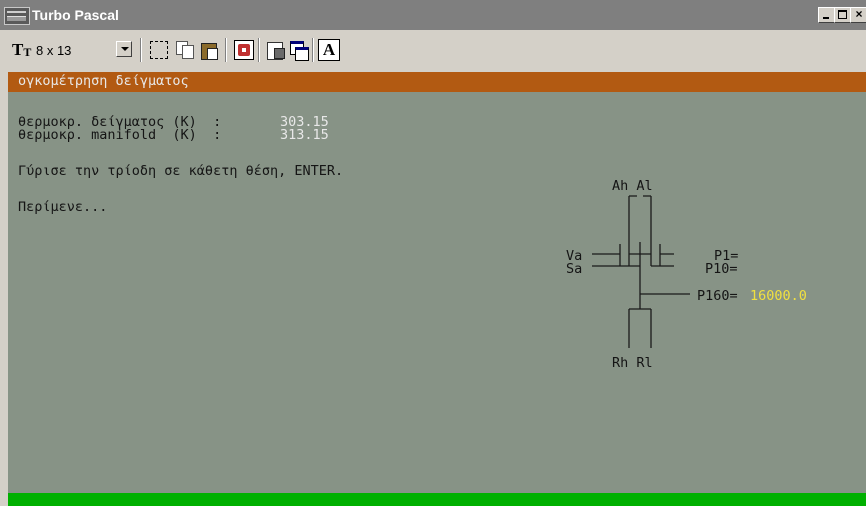 Image resolution: width=866 pixels, height=506 pixels. I want to click on bottom-pipe, so click(640, 328).